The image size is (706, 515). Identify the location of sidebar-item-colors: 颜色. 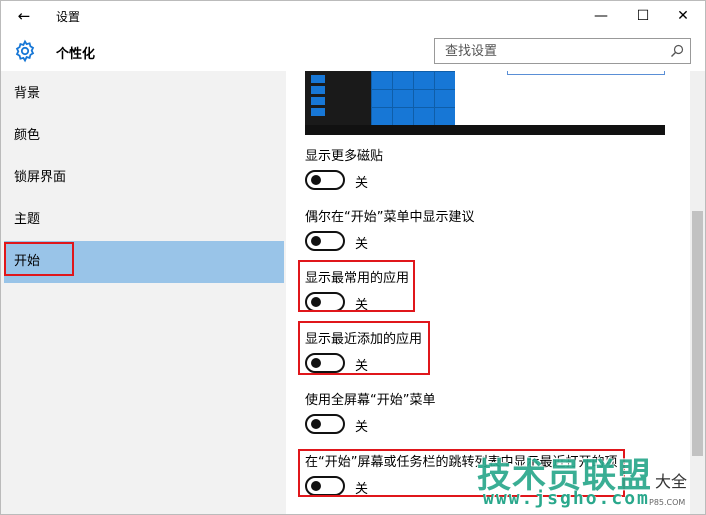
(144, 136).